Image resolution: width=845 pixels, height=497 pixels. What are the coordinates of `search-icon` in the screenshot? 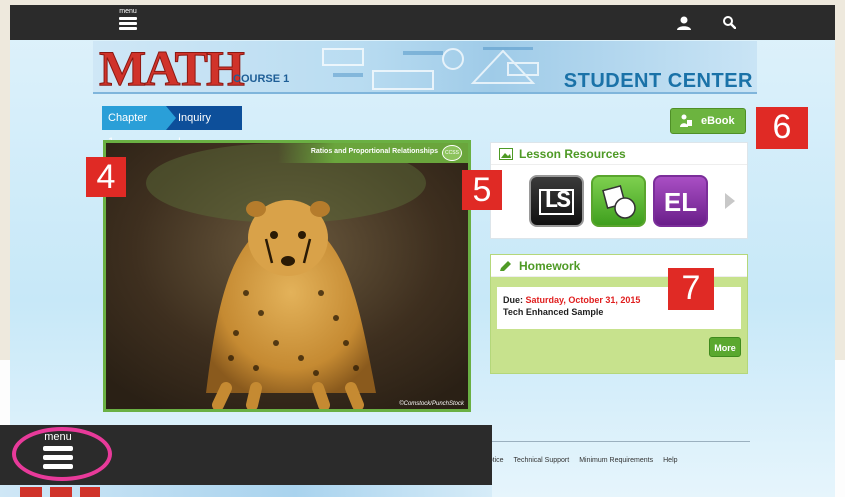 It's located at (729, 22).